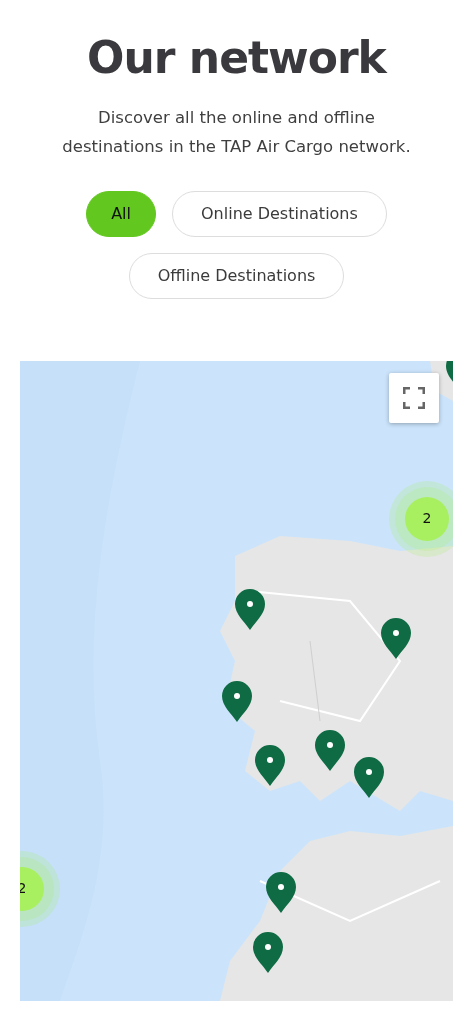 The height and width of the screenshot is (1024, 473). What do you see at coordinates (279, 213) in the screenshot?
I see `filter-tab: Online Destinations` at bounding box center [279, 213].